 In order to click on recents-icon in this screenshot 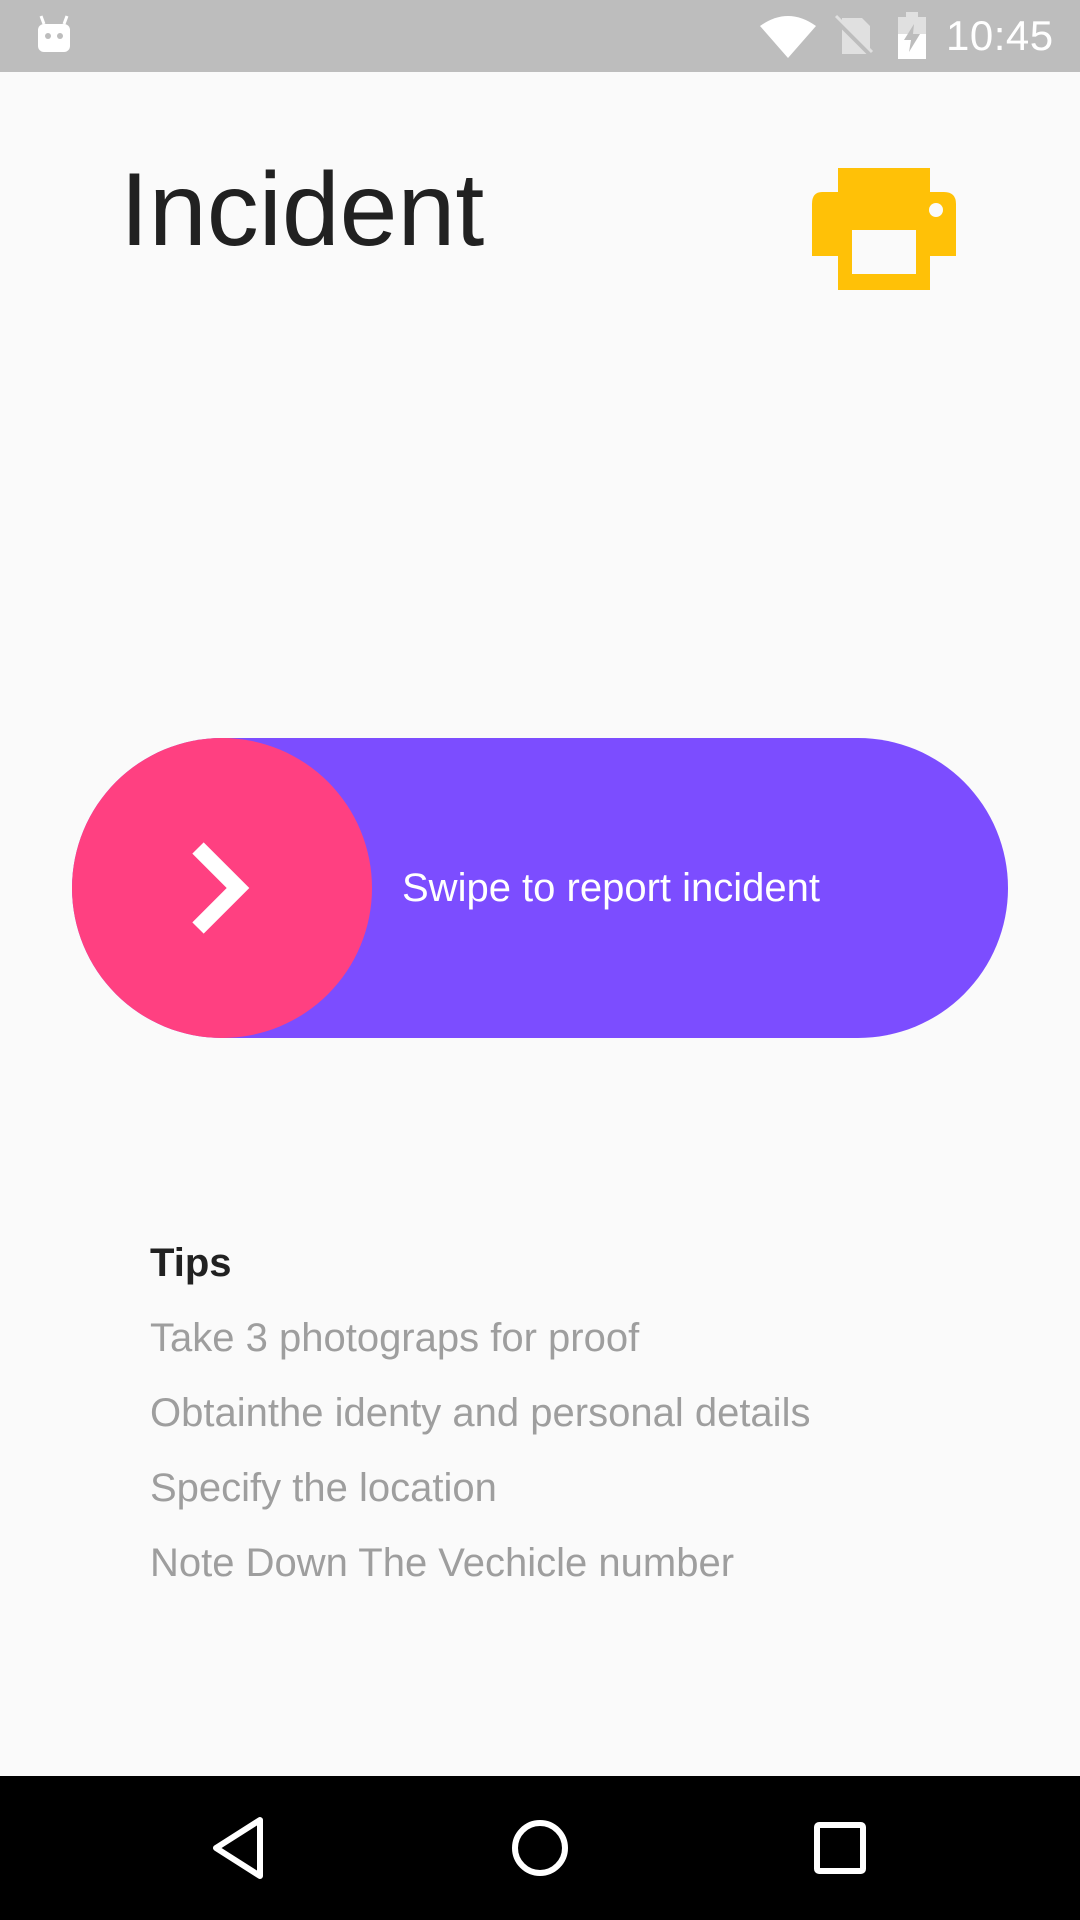, I will do `click(840, 1848)`.